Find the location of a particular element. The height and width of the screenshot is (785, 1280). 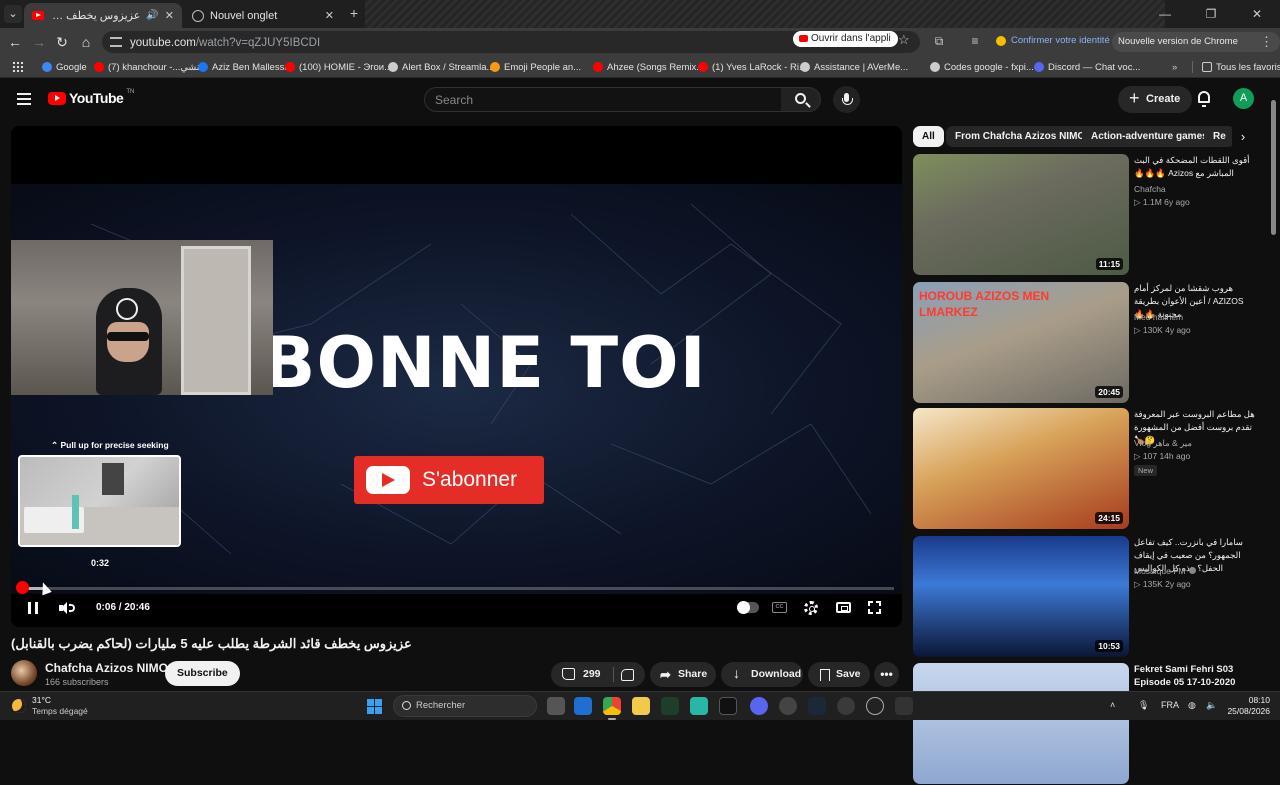

minimize-button: — is located at coordinates (1165, 14).